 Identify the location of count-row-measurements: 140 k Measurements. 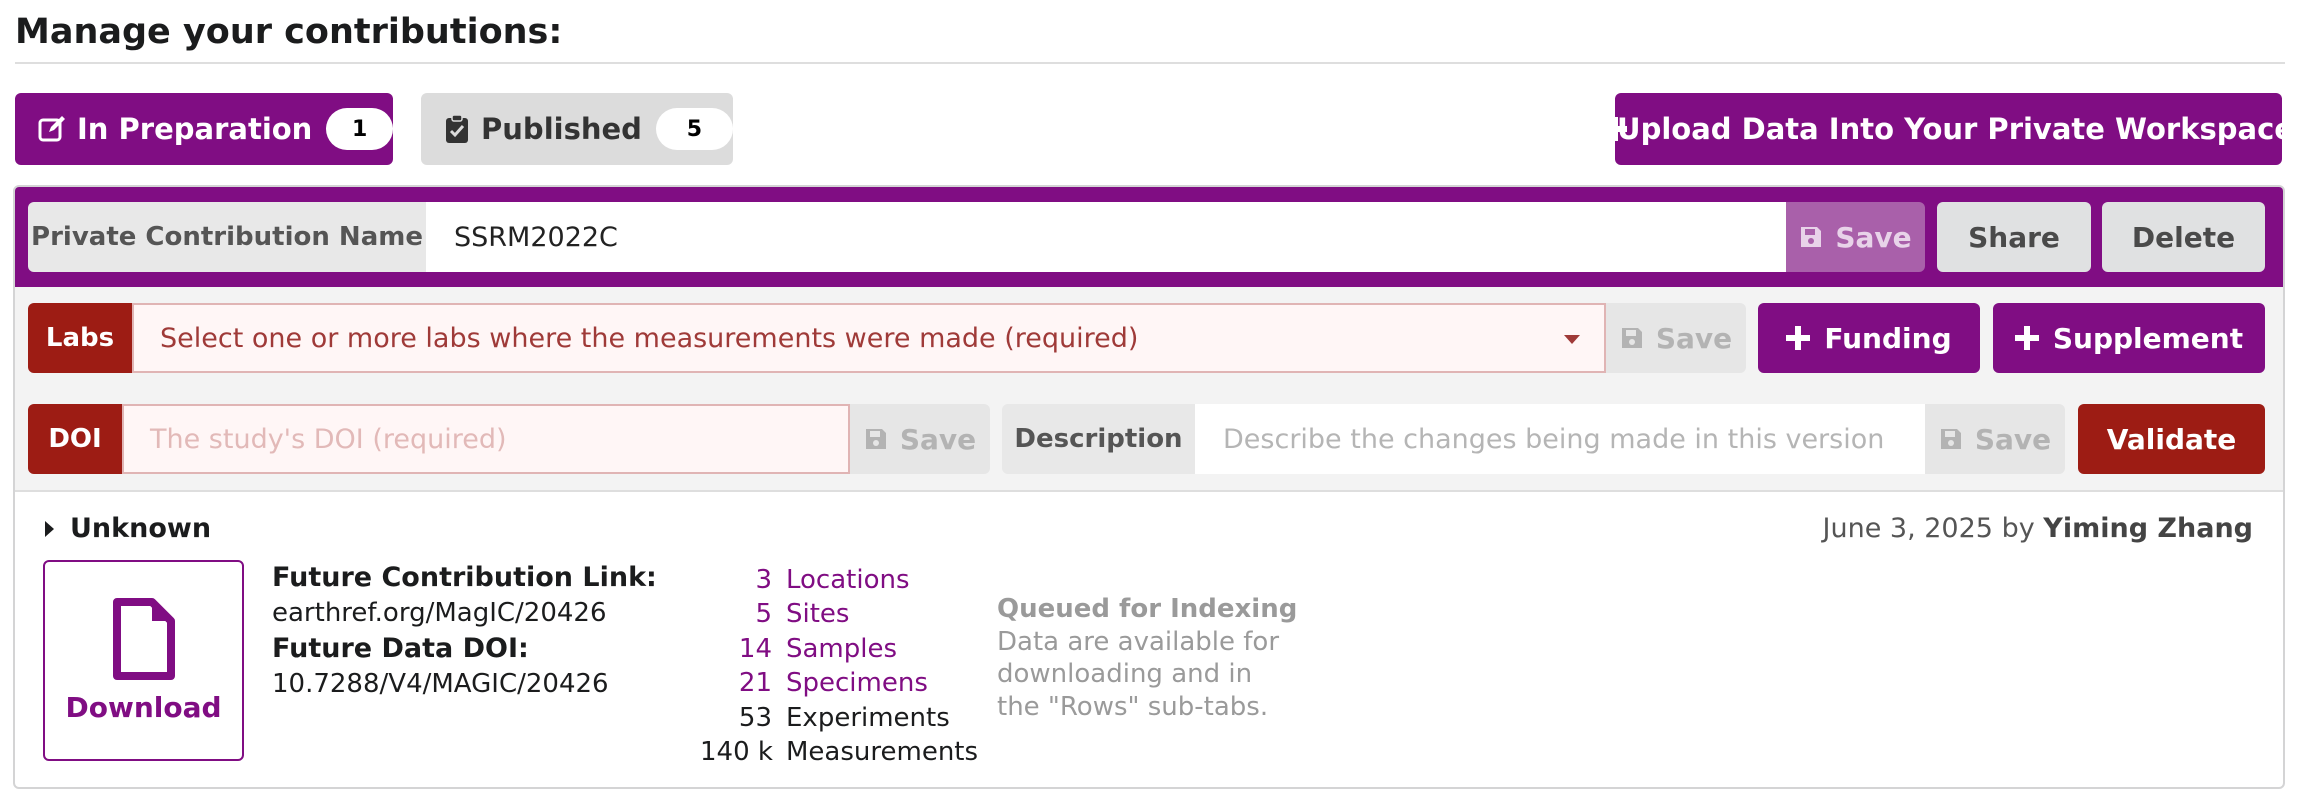
(839, 752).